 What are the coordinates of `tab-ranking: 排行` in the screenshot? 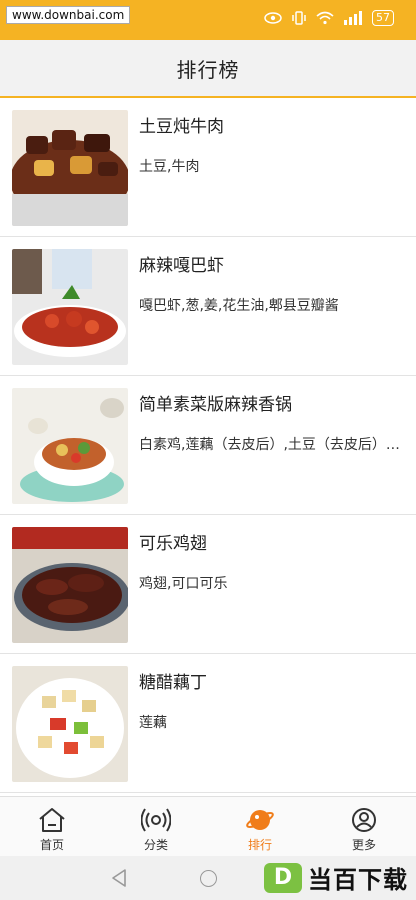 It's located at (260, 826).